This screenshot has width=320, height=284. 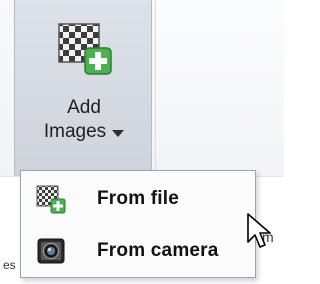 I want to click on menu-item-from-file: From file, so click(x=138, y=199).